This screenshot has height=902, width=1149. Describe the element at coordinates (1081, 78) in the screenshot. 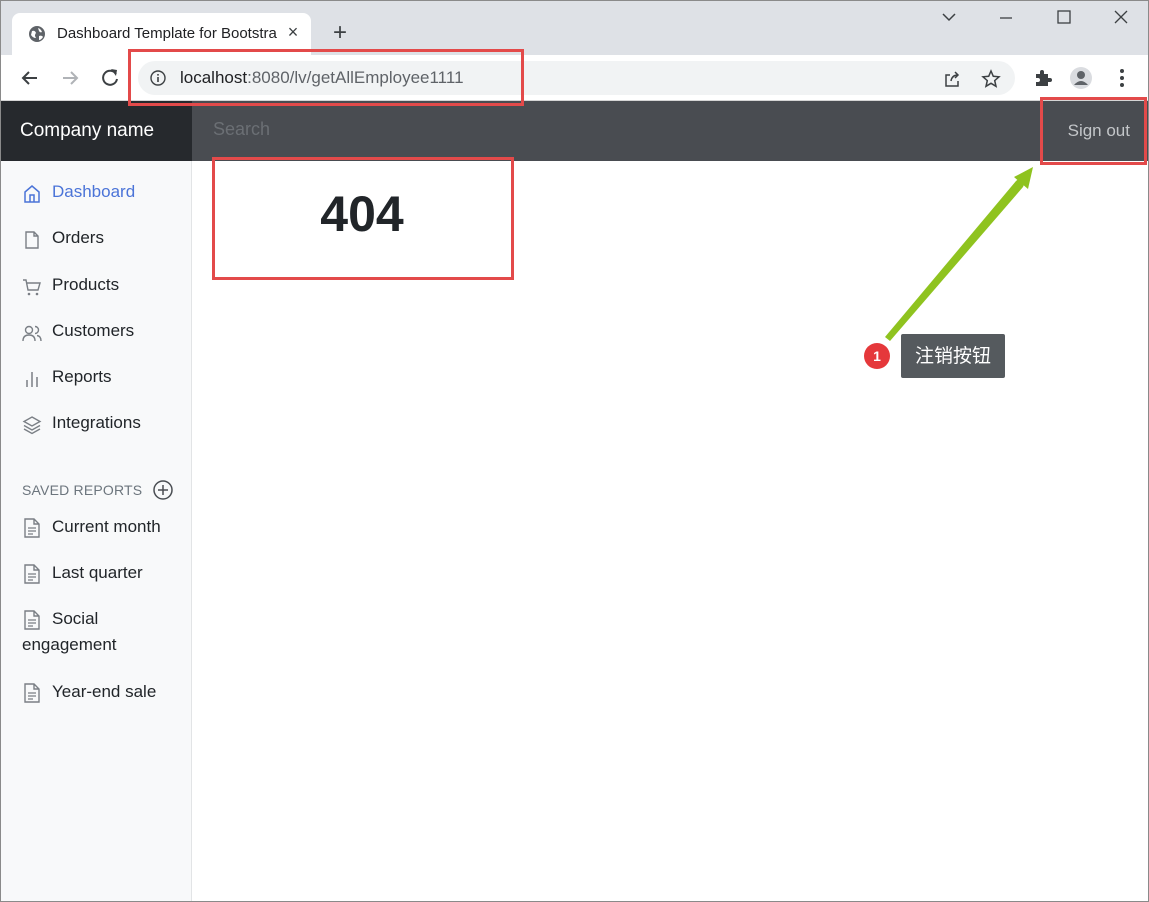

I see `profile-avatar-icon` at that location.